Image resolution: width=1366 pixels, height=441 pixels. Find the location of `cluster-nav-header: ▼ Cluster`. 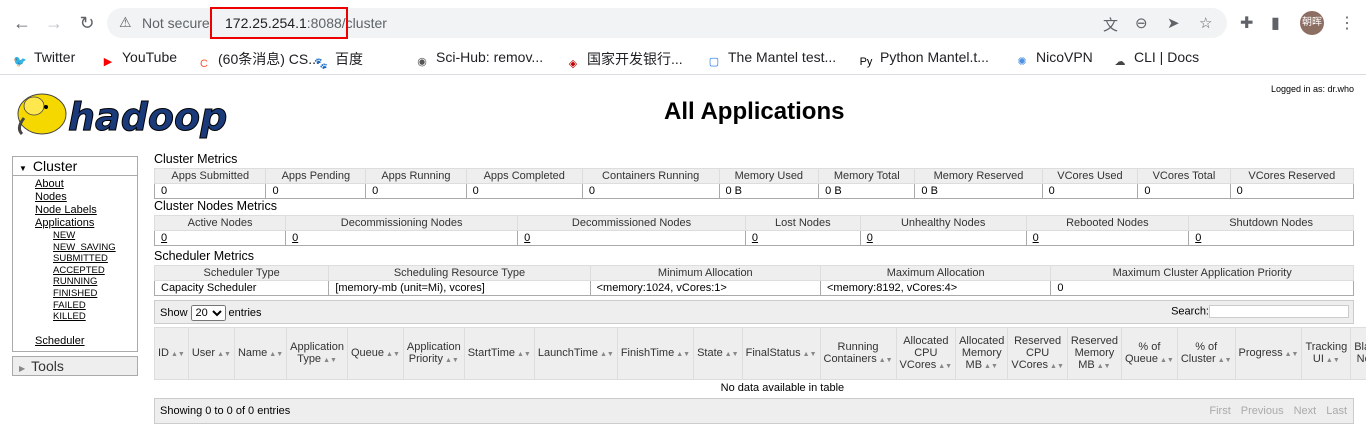

cluster-nav-header: ▼ Cluster is located at coordinates (75, 166).